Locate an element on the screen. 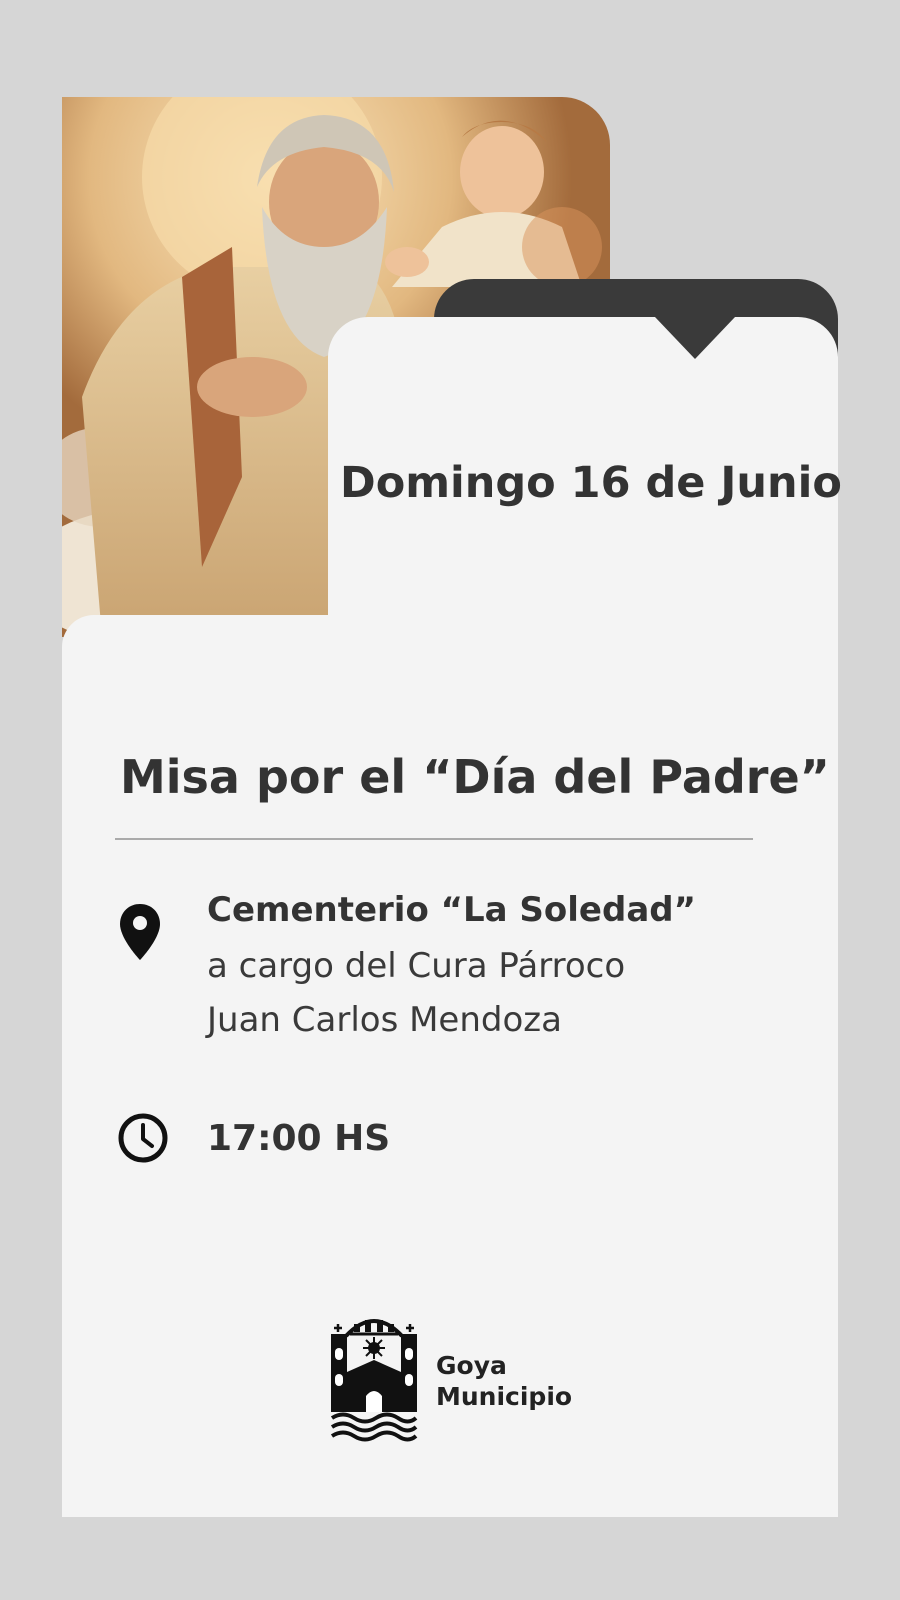 The image size is (900, 1600). event-time: 17:00 HS is located at coordinates (299, 1138).